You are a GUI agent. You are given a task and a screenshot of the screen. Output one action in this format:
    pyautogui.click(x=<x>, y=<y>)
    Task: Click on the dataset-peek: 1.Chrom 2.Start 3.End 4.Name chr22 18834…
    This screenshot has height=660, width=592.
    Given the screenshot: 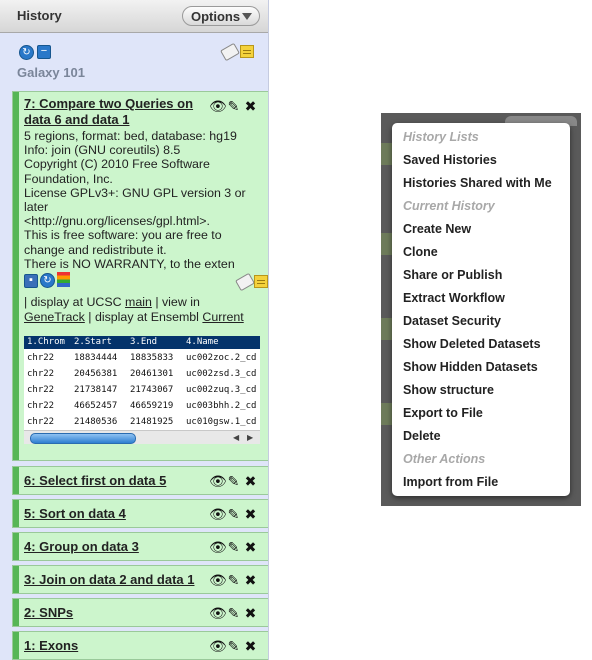 What is the action you would take?
    pyautogui.click(x=142, y=390)
    